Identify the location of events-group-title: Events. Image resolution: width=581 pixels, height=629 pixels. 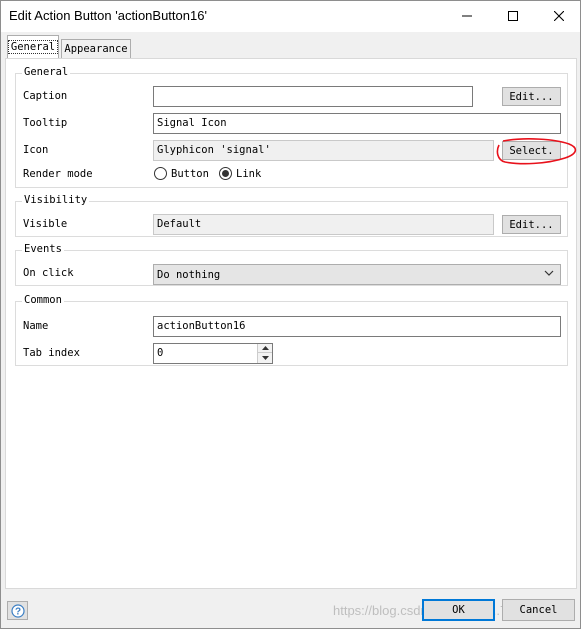
(43, 249).